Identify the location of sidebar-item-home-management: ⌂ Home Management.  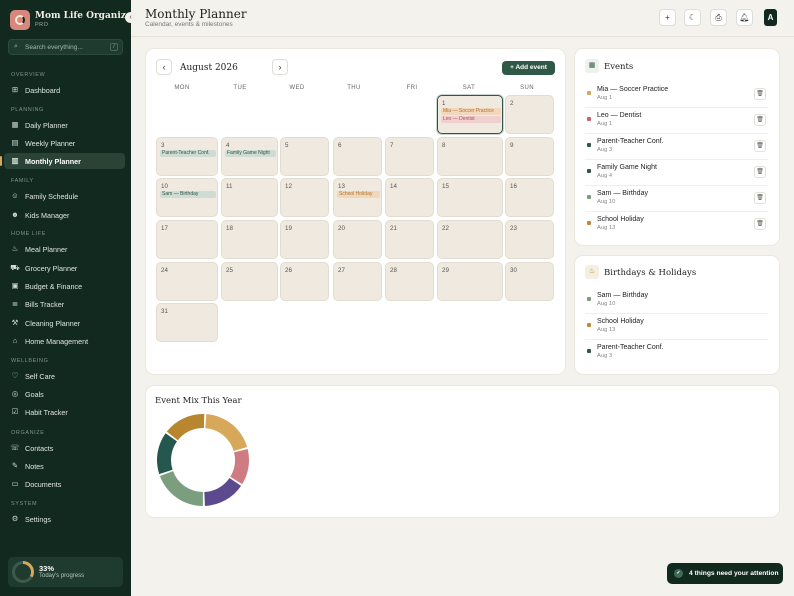
(64, 341).